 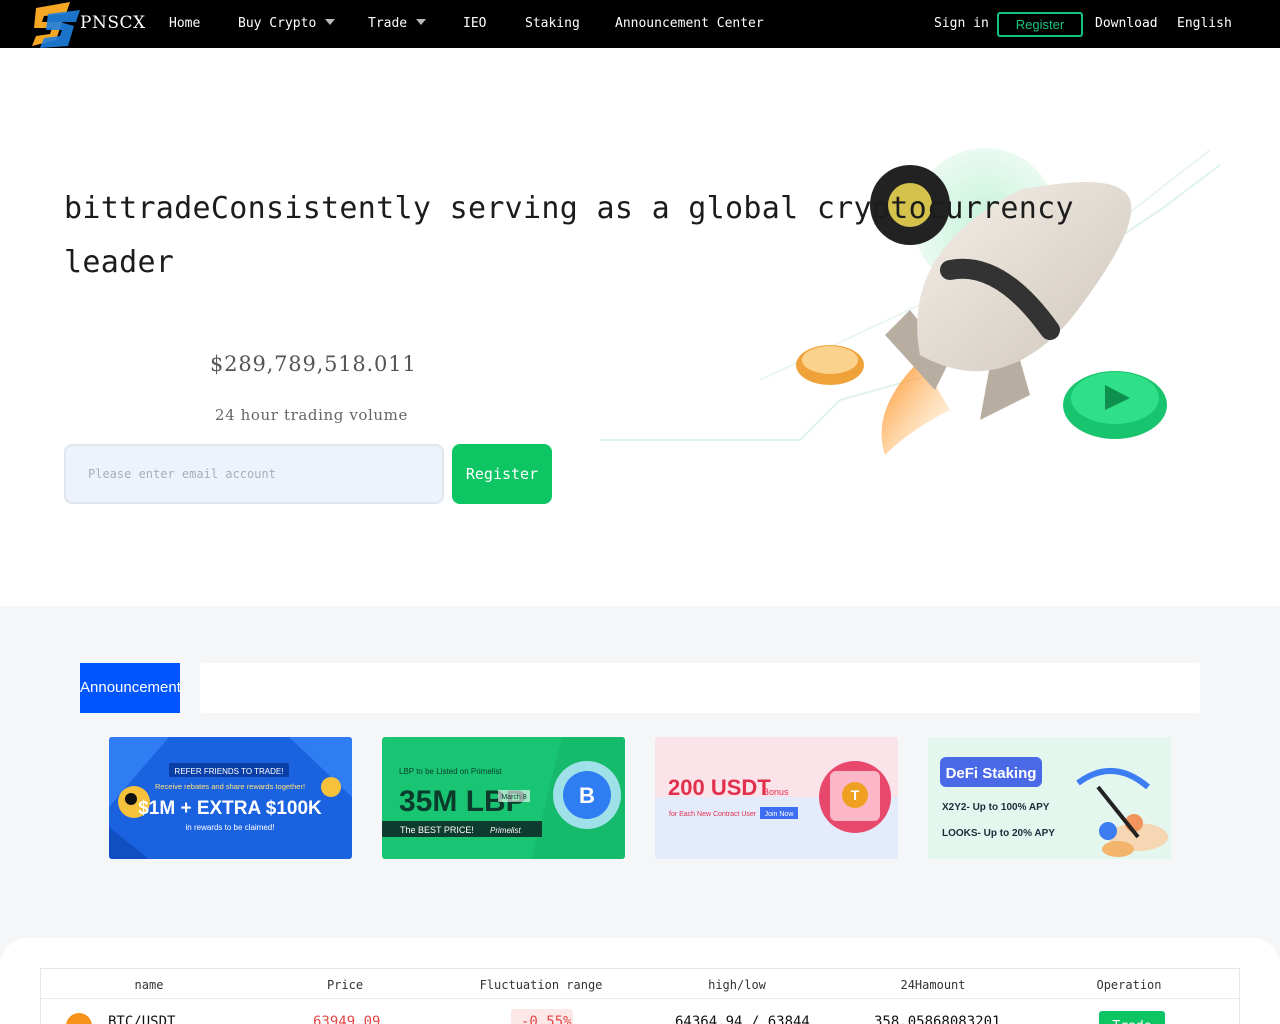 I want to click on nav-announcement-center: Announcement Center, so click(x=689, y=23).